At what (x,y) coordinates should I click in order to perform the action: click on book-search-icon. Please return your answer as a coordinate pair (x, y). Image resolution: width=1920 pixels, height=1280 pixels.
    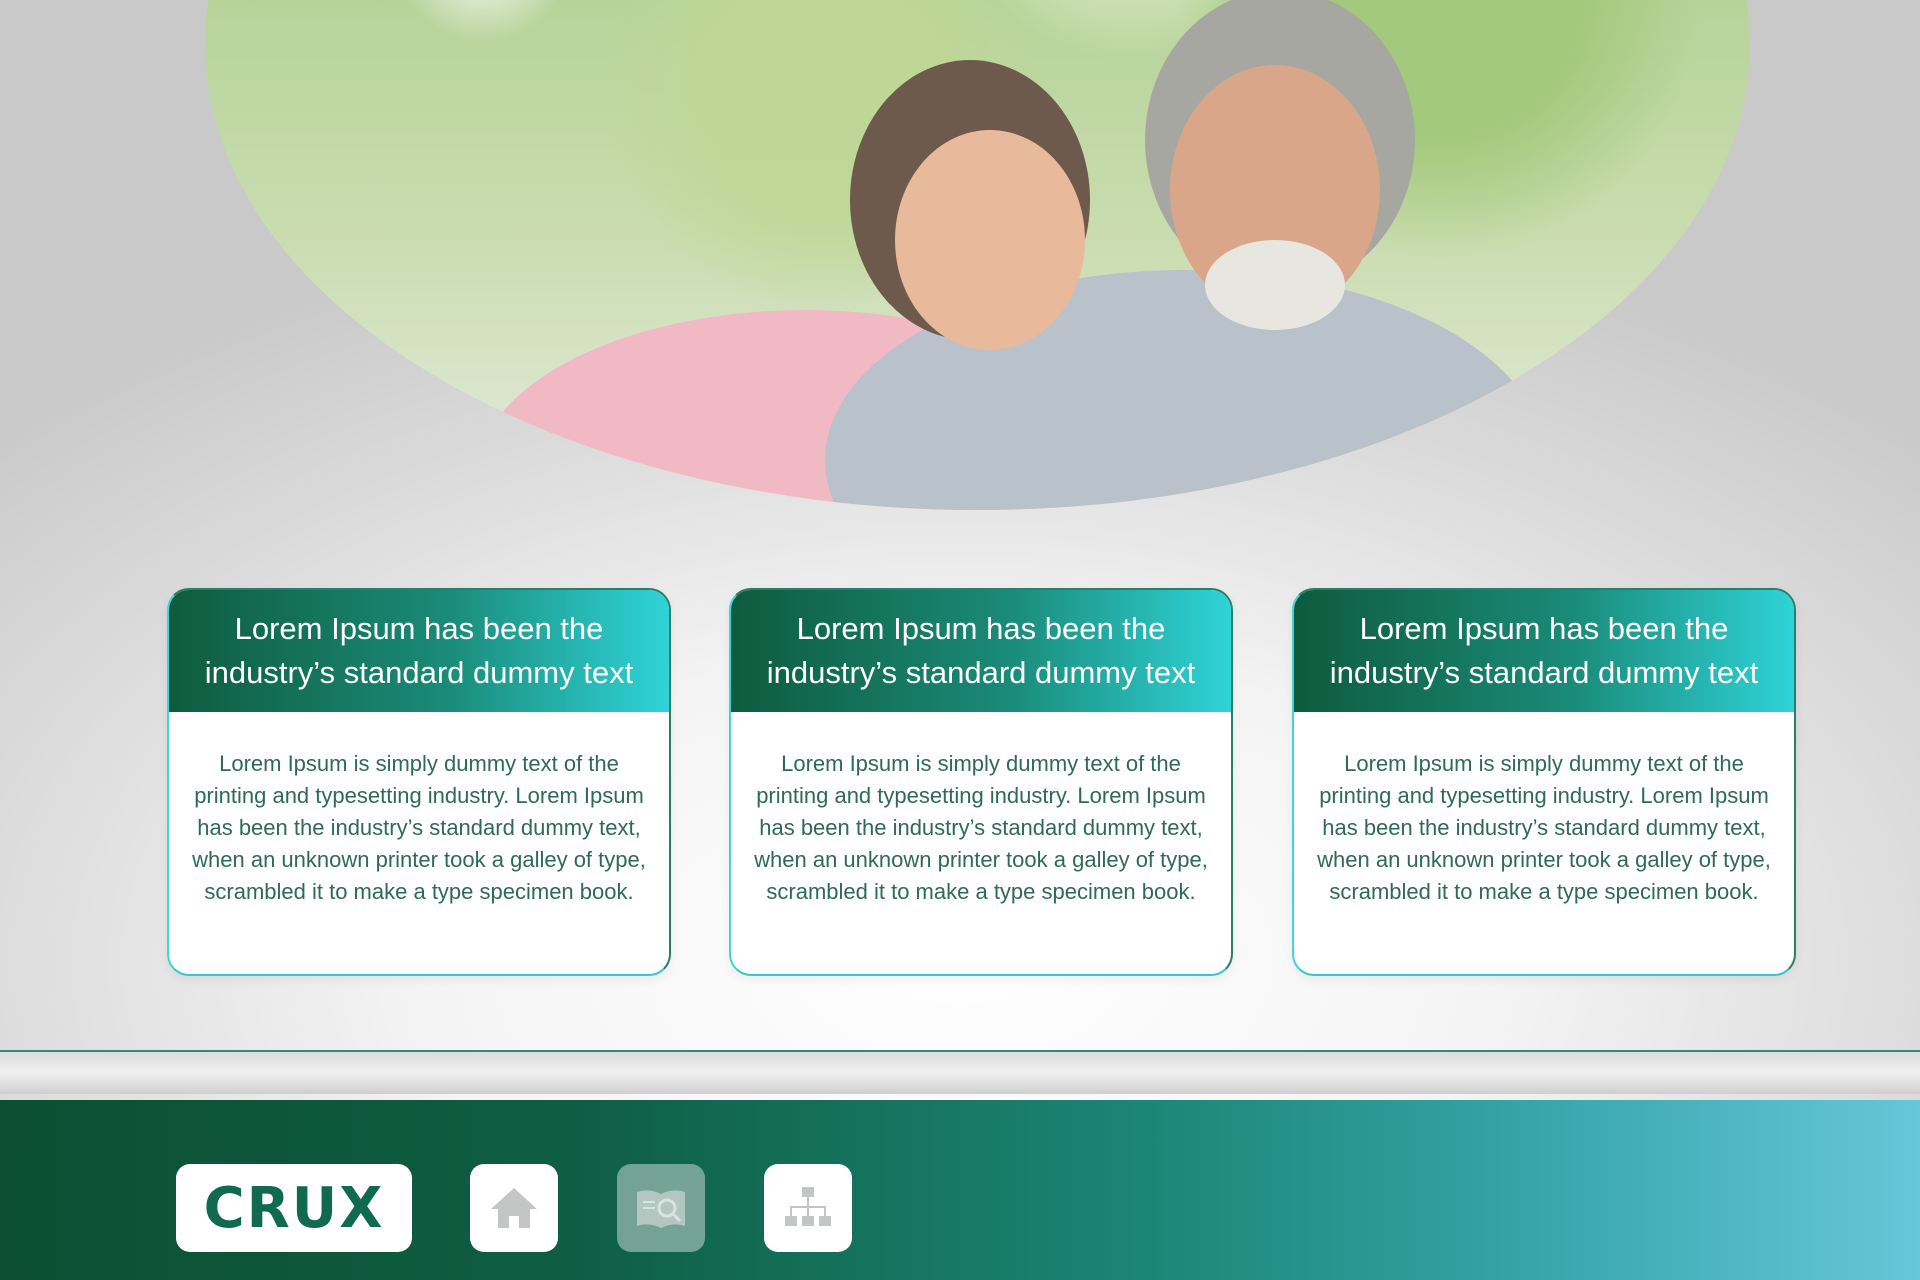
    Looking at the image, I should click on (661, 1209).